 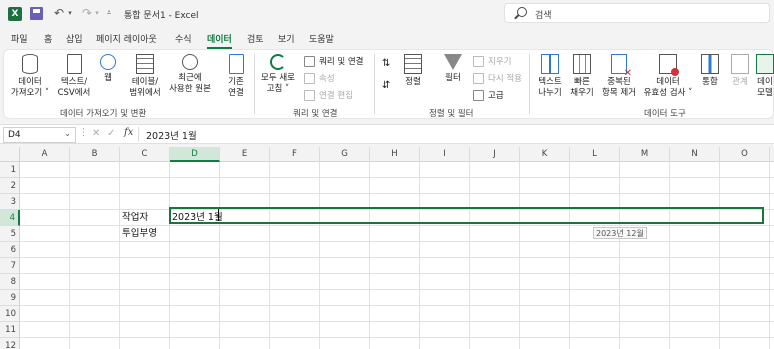 I want to click on active-cell-d4, so click(x=466, y=215).